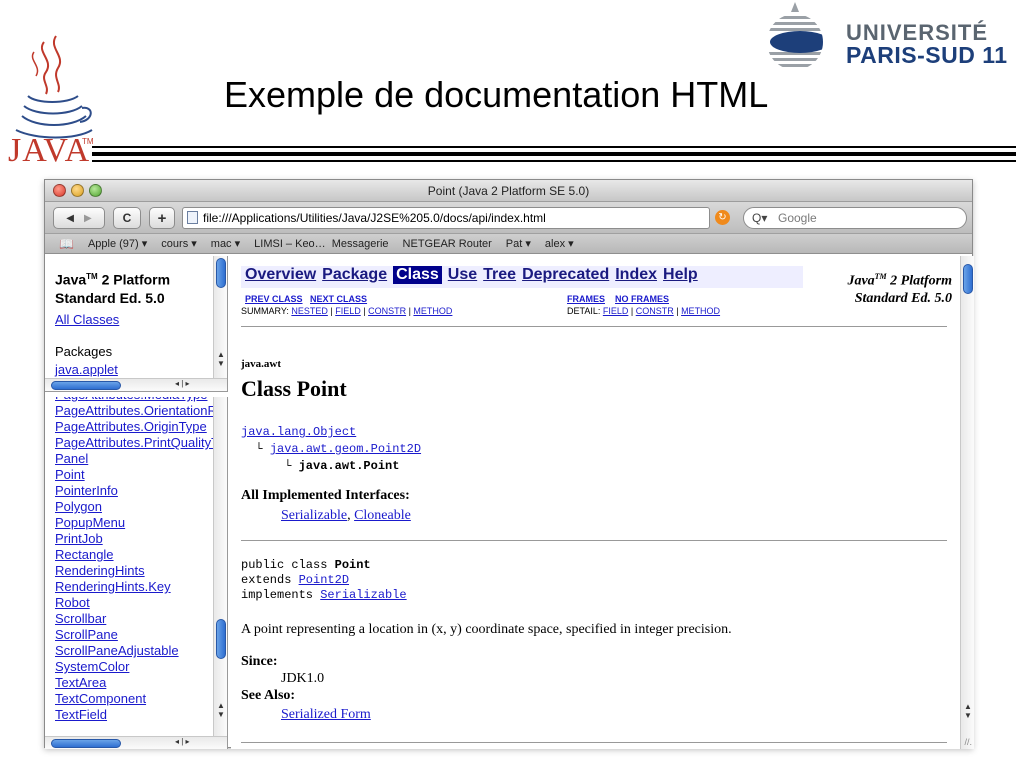 The image size is (1024, 768). What do you see at coordinates (141, 699) in the screenshot?
I see `class-list-item: TextComponent` at bounding box center [141, 699].